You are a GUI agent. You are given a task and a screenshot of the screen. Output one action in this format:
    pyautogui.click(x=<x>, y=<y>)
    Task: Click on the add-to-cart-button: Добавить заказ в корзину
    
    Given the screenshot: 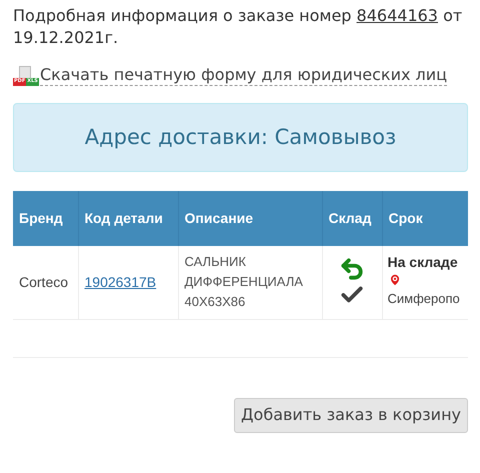 What is the action you would take?
    pyautogui.click(x=351, y=415)
    